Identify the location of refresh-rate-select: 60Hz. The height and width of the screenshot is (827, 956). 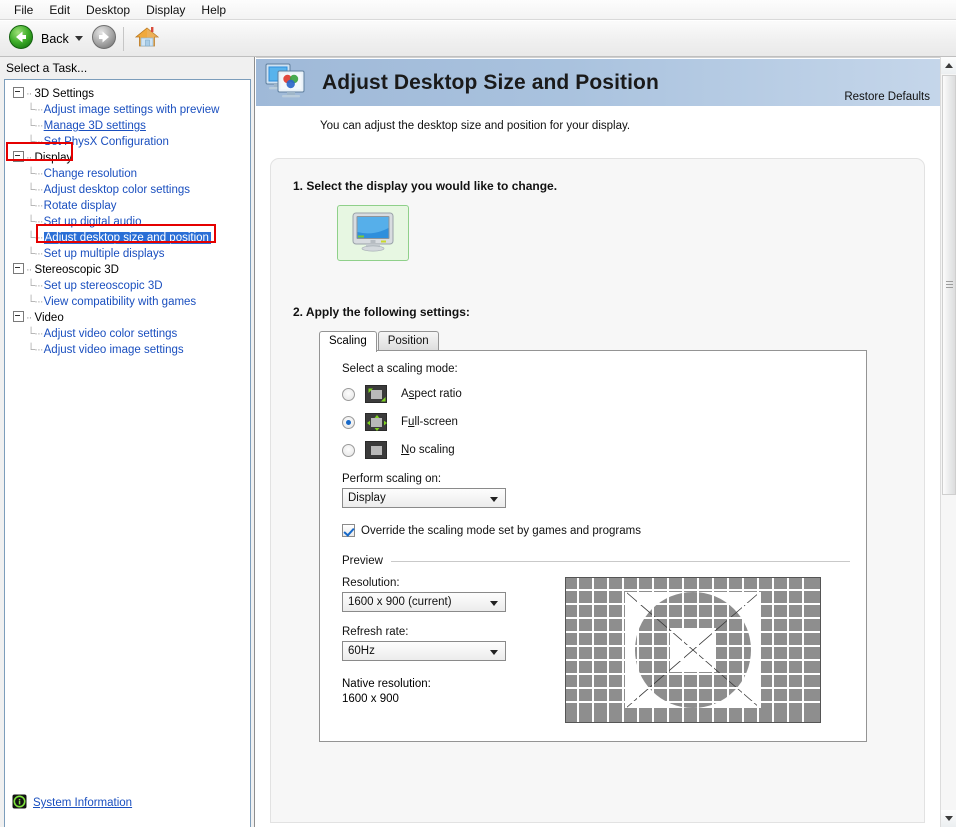
(424, 651).